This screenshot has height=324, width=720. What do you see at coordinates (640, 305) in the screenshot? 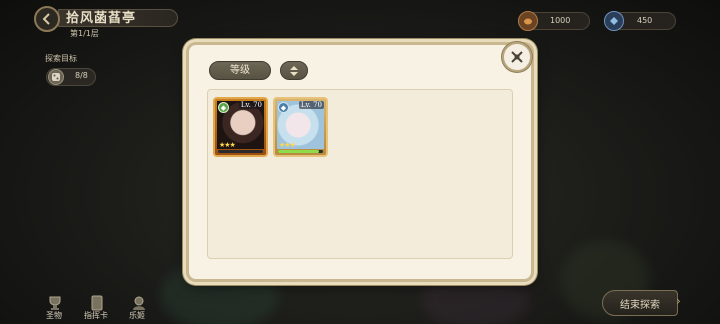
I see `end-explore-label: 结束探索` at bounding box center [640, 305].